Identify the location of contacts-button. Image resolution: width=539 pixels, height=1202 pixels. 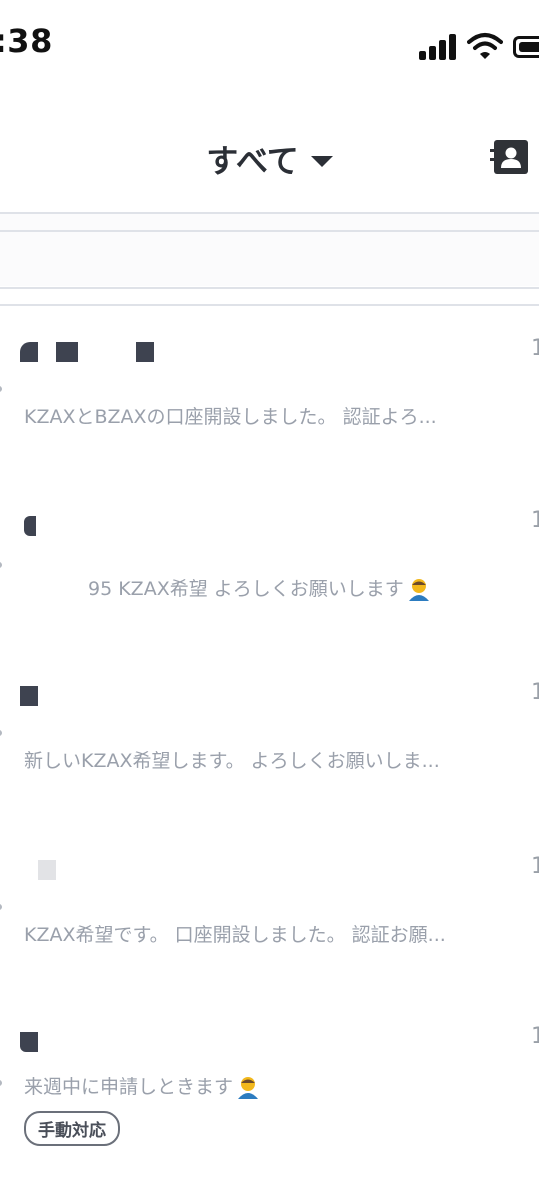
(509, 157).